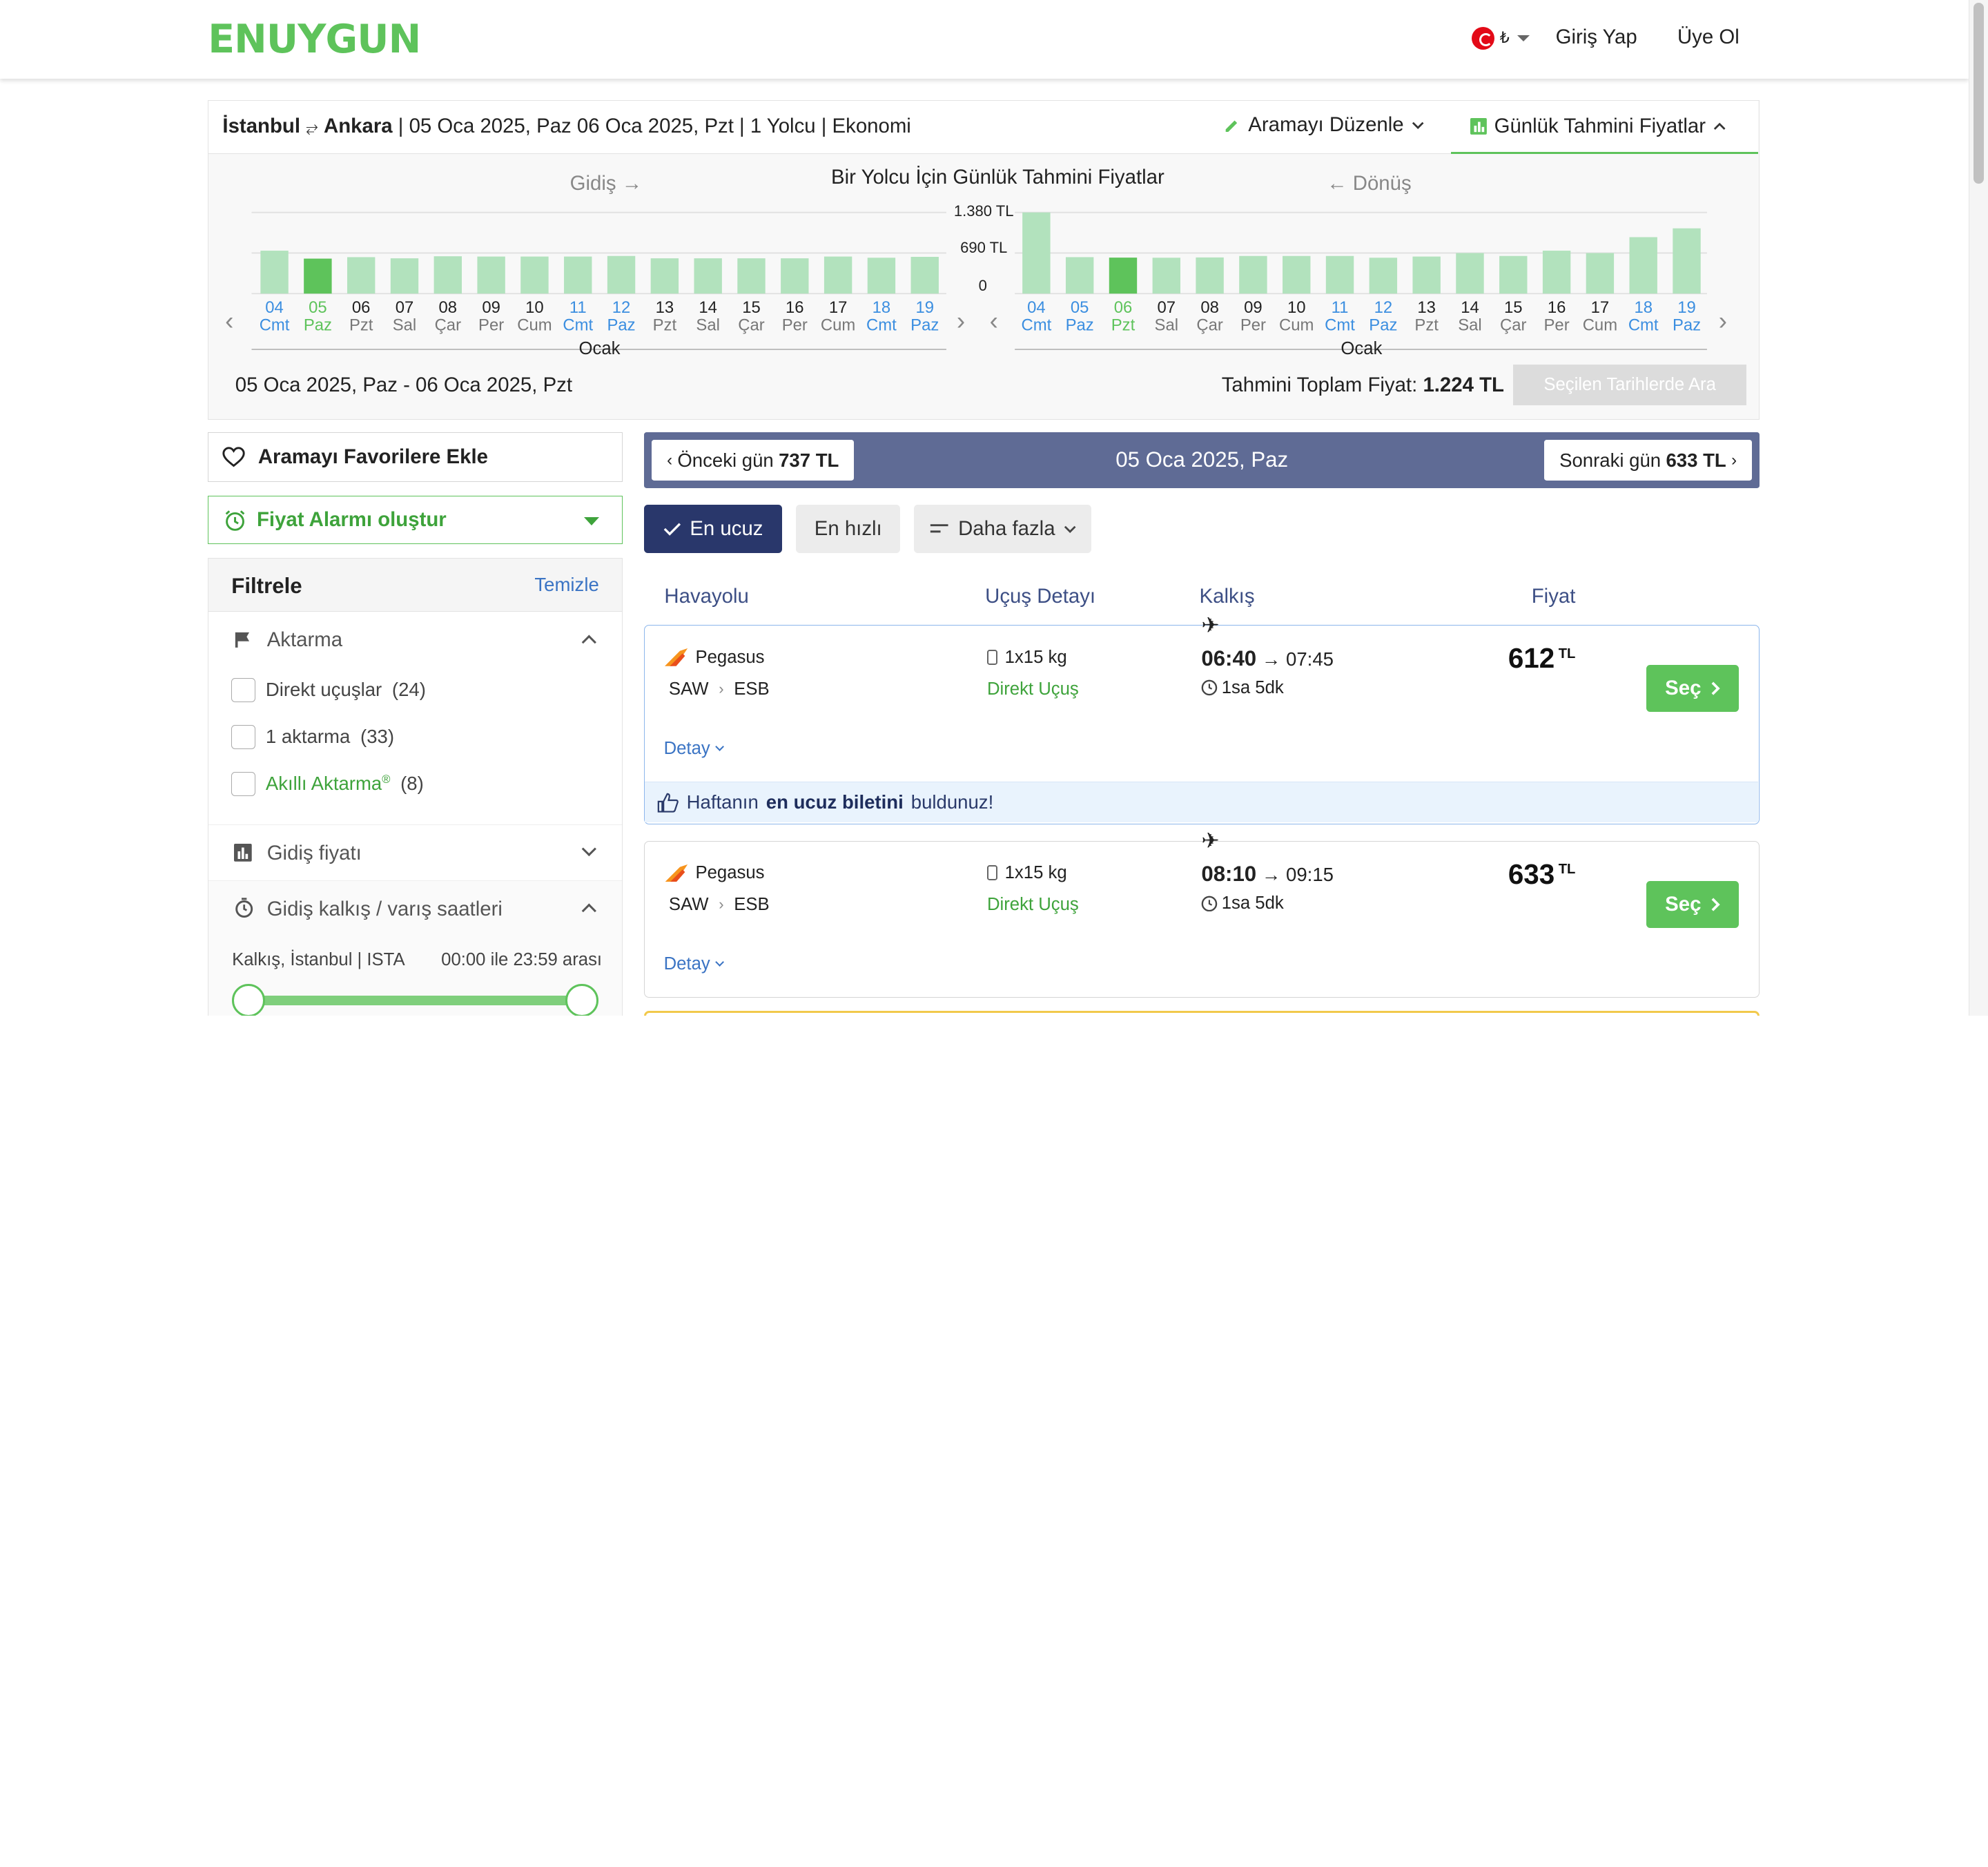  Describe the element at coordinates (1323, 125) in the screenshot. I see `edit-search-button: Aramayı Düzenle` at that location.